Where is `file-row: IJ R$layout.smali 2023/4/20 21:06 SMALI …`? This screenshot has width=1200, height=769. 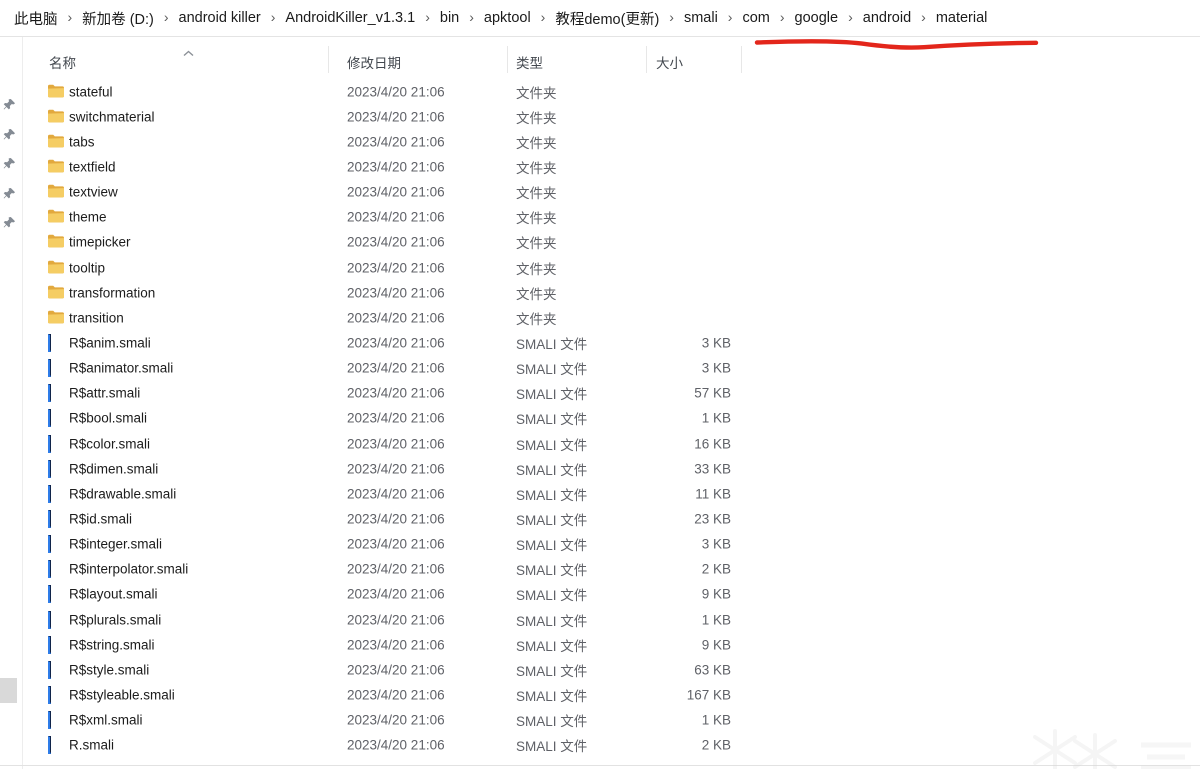
file-row: IJ R$layout.smali 2023/4/20 21:06 SMALI … is located at coordinates (403, 594).